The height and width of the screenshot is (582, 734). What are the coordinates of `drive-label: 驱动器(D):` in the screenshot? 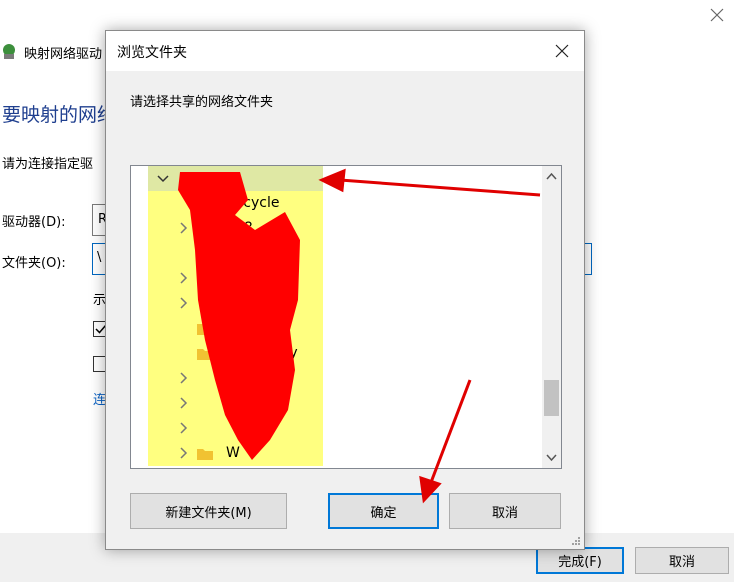 It's located at (34, 222).